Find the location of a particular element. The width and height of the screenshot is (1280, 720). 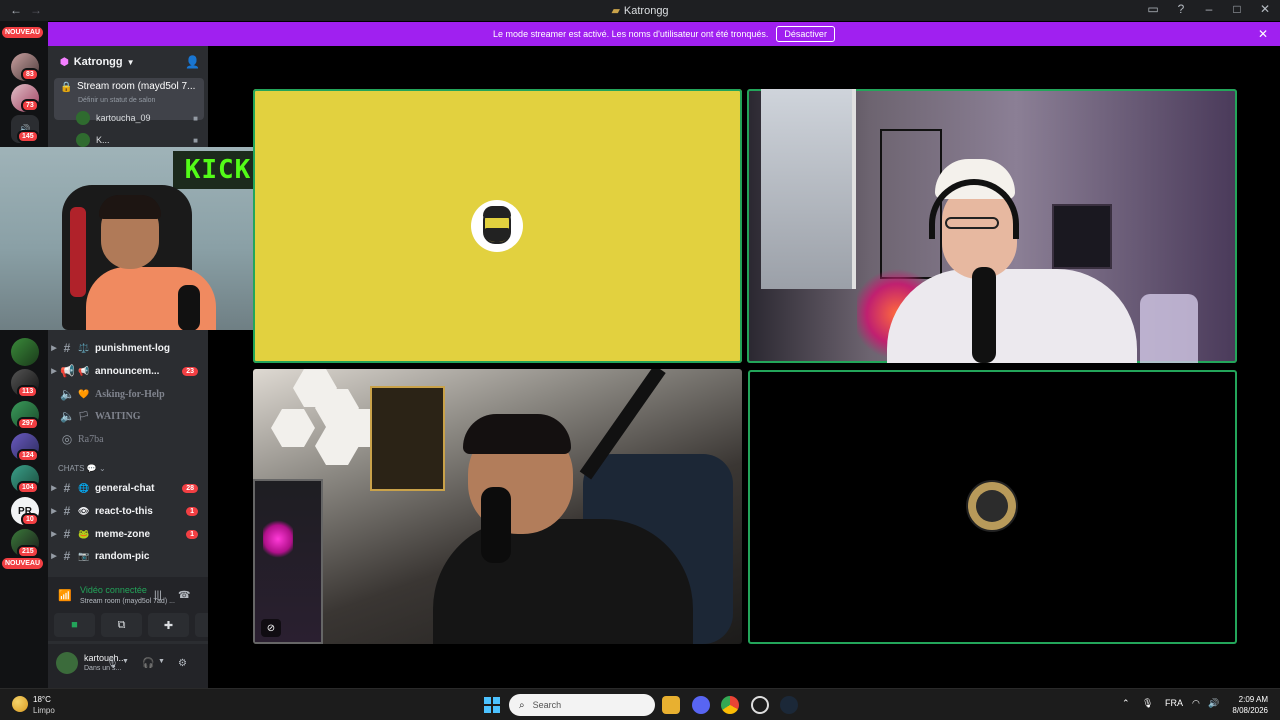

water-bottle is located at coordinates (1169, 328).